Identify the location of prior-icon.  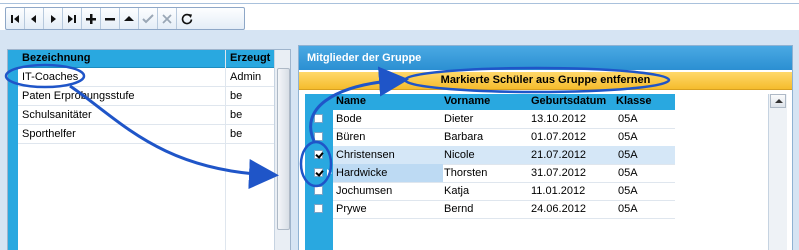
(33, 18).